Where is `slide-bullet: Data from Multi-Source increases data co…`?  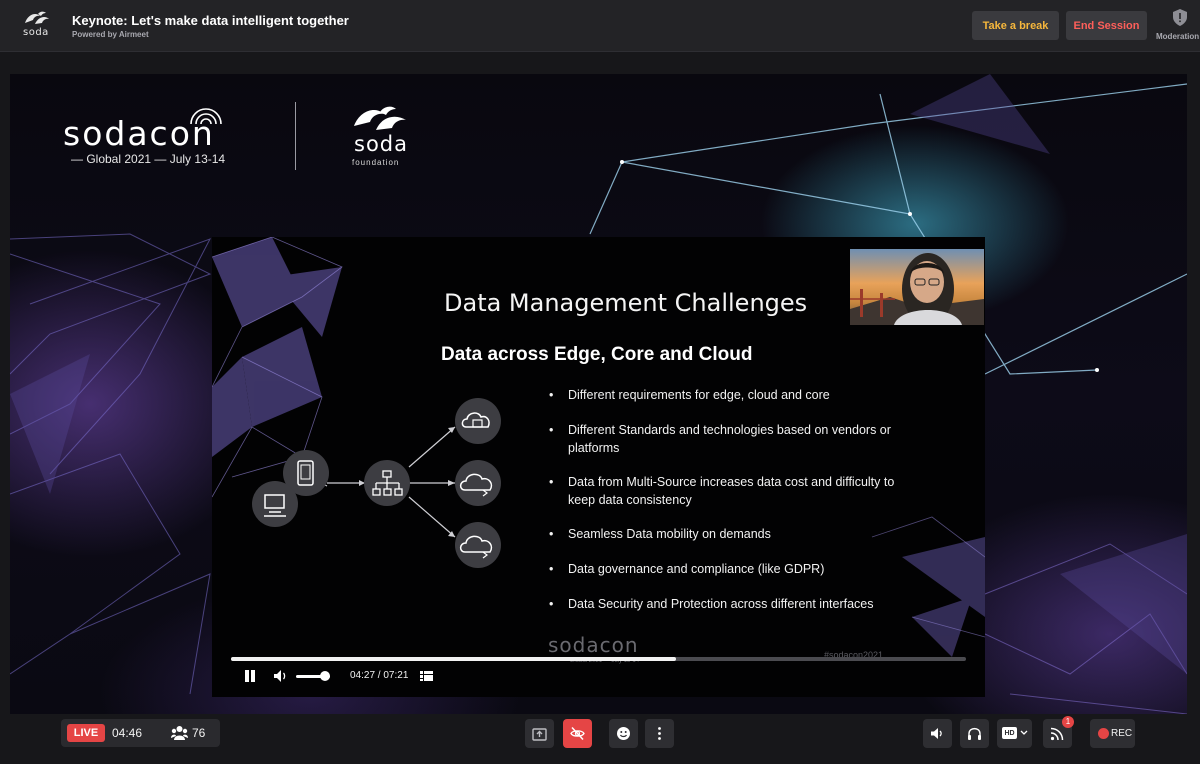
slide-bullet: Data from Multi-Source increases data co… is located at coordinates (732, 491).